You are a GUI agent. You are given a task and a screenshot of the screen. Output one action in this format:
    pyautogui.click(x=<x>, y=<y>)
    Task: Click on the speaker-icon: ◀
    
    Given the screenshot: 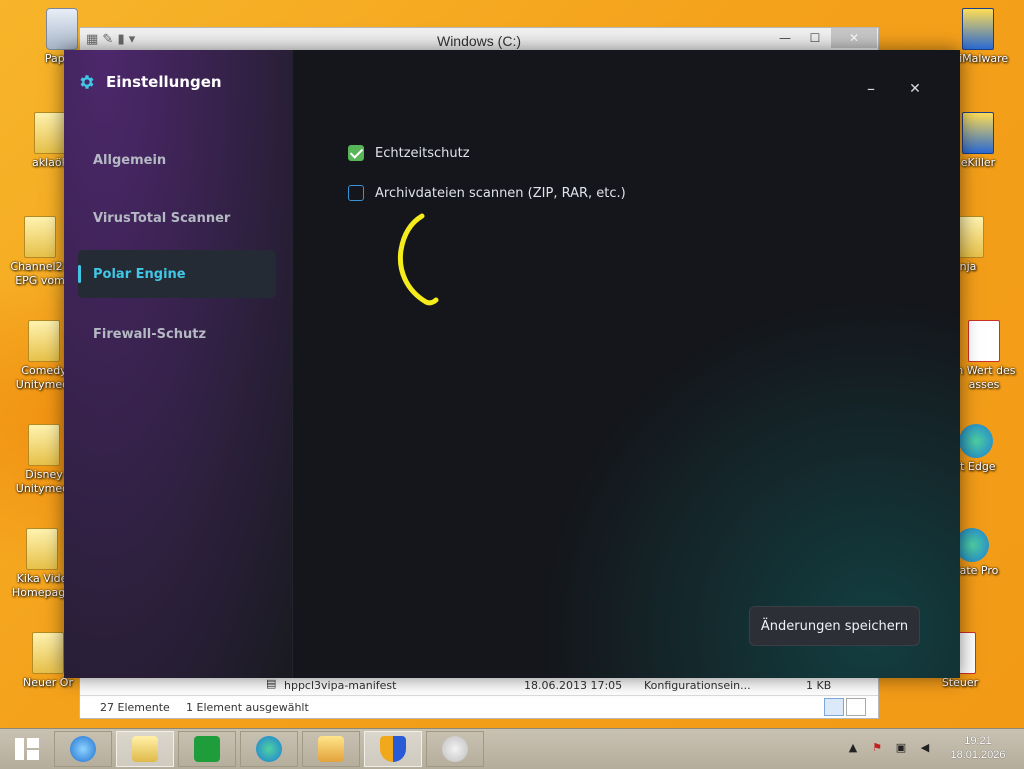 What is the action you would take?
    pyautogui.click(x=925, y=748)
    